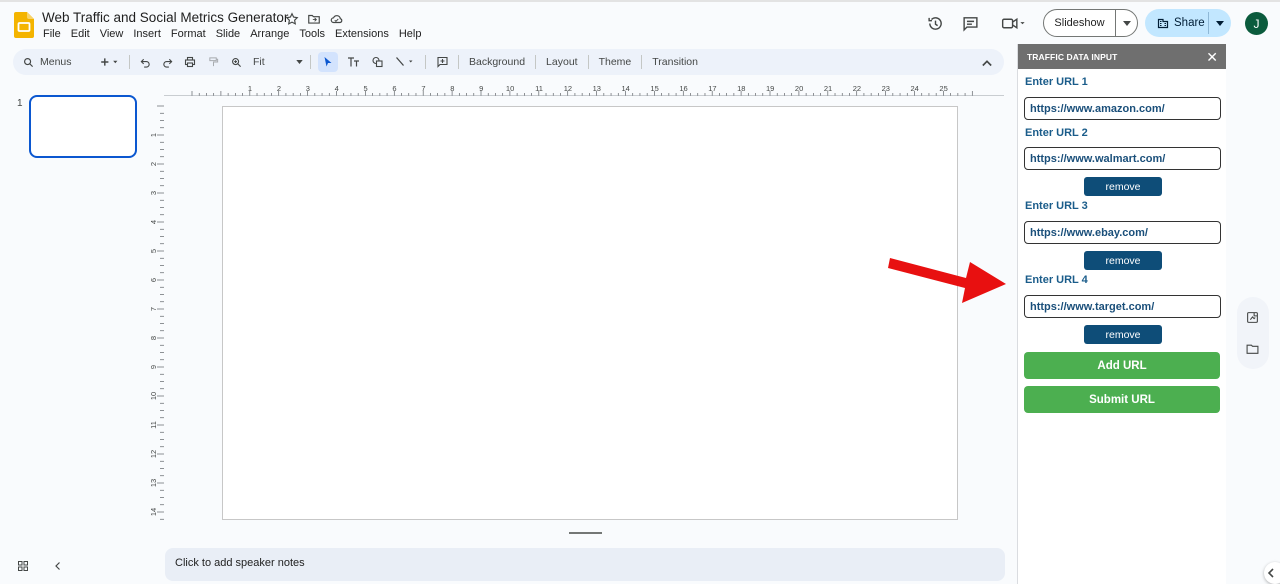  What do you see at coordinates (562, 62) in the screenshot?
I see `layout-button: Layout` at bounding box center [562, 62].